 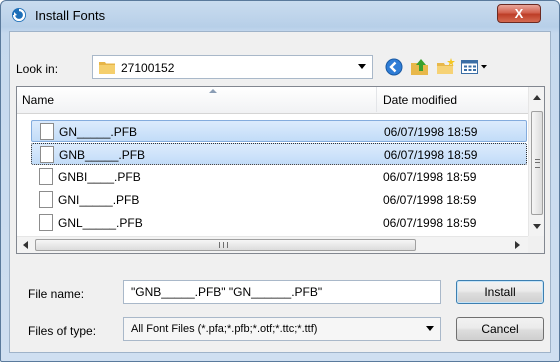 What do you see at coordinates (536, 244) in the screenshot?
I see `scroll-corner` at bounding box center [536, 244].